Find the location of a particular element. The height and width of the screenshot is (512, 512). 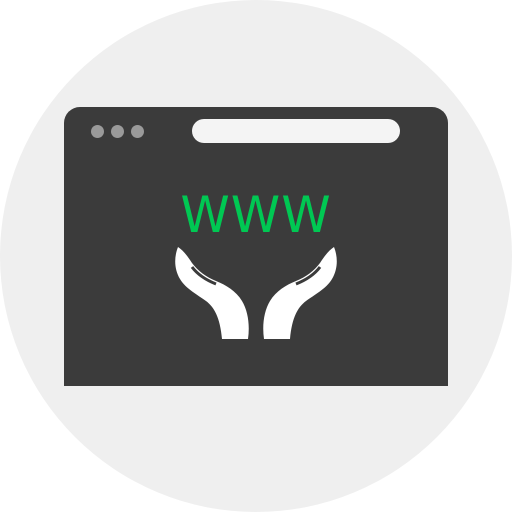

open-hands-icon is located at coordinates (256, 293).